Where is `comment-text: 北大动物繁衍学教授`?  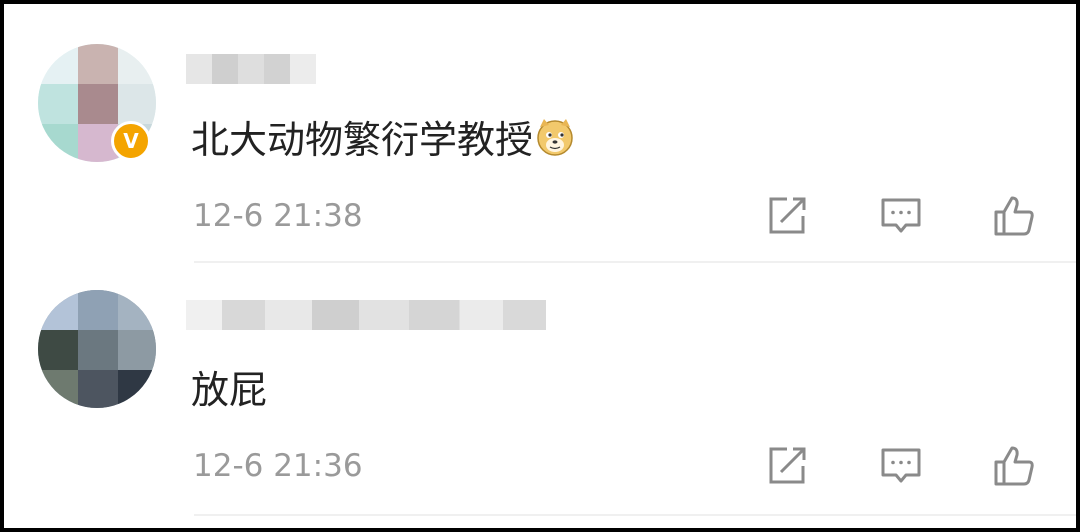 comment-text: 北大动物繁衍学教授 is located at coordinates (383, 139).